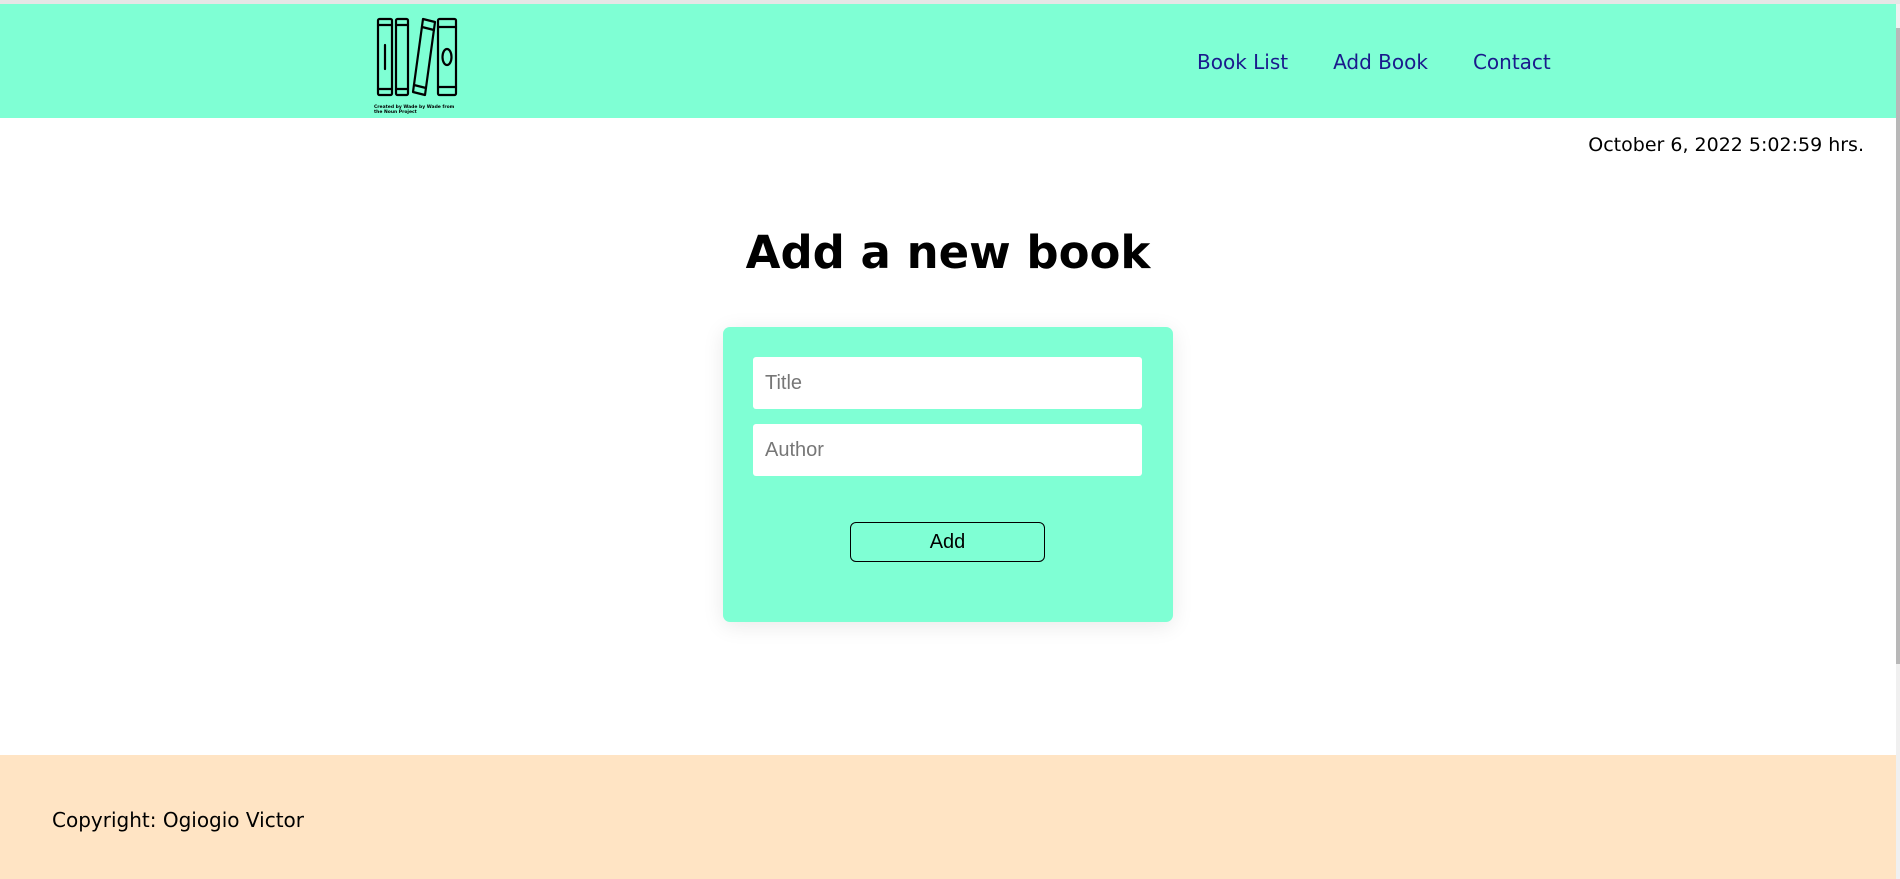  What do you see at coordinates (1512, 62) in the screenshot?
I see `nav-link-contact: Contact` at bounding box center [1512, 62].